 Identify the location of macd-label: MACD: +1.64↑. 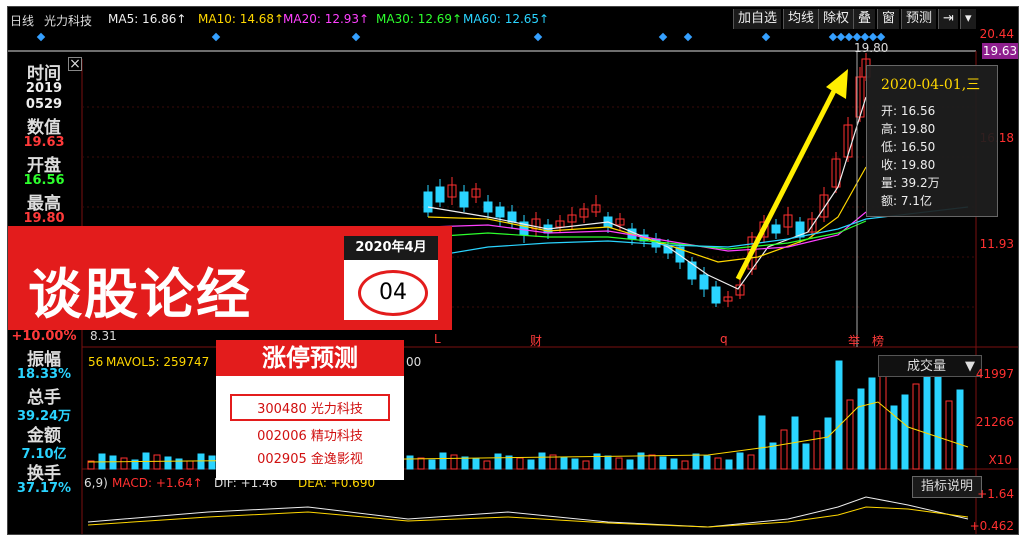
(157, 483).